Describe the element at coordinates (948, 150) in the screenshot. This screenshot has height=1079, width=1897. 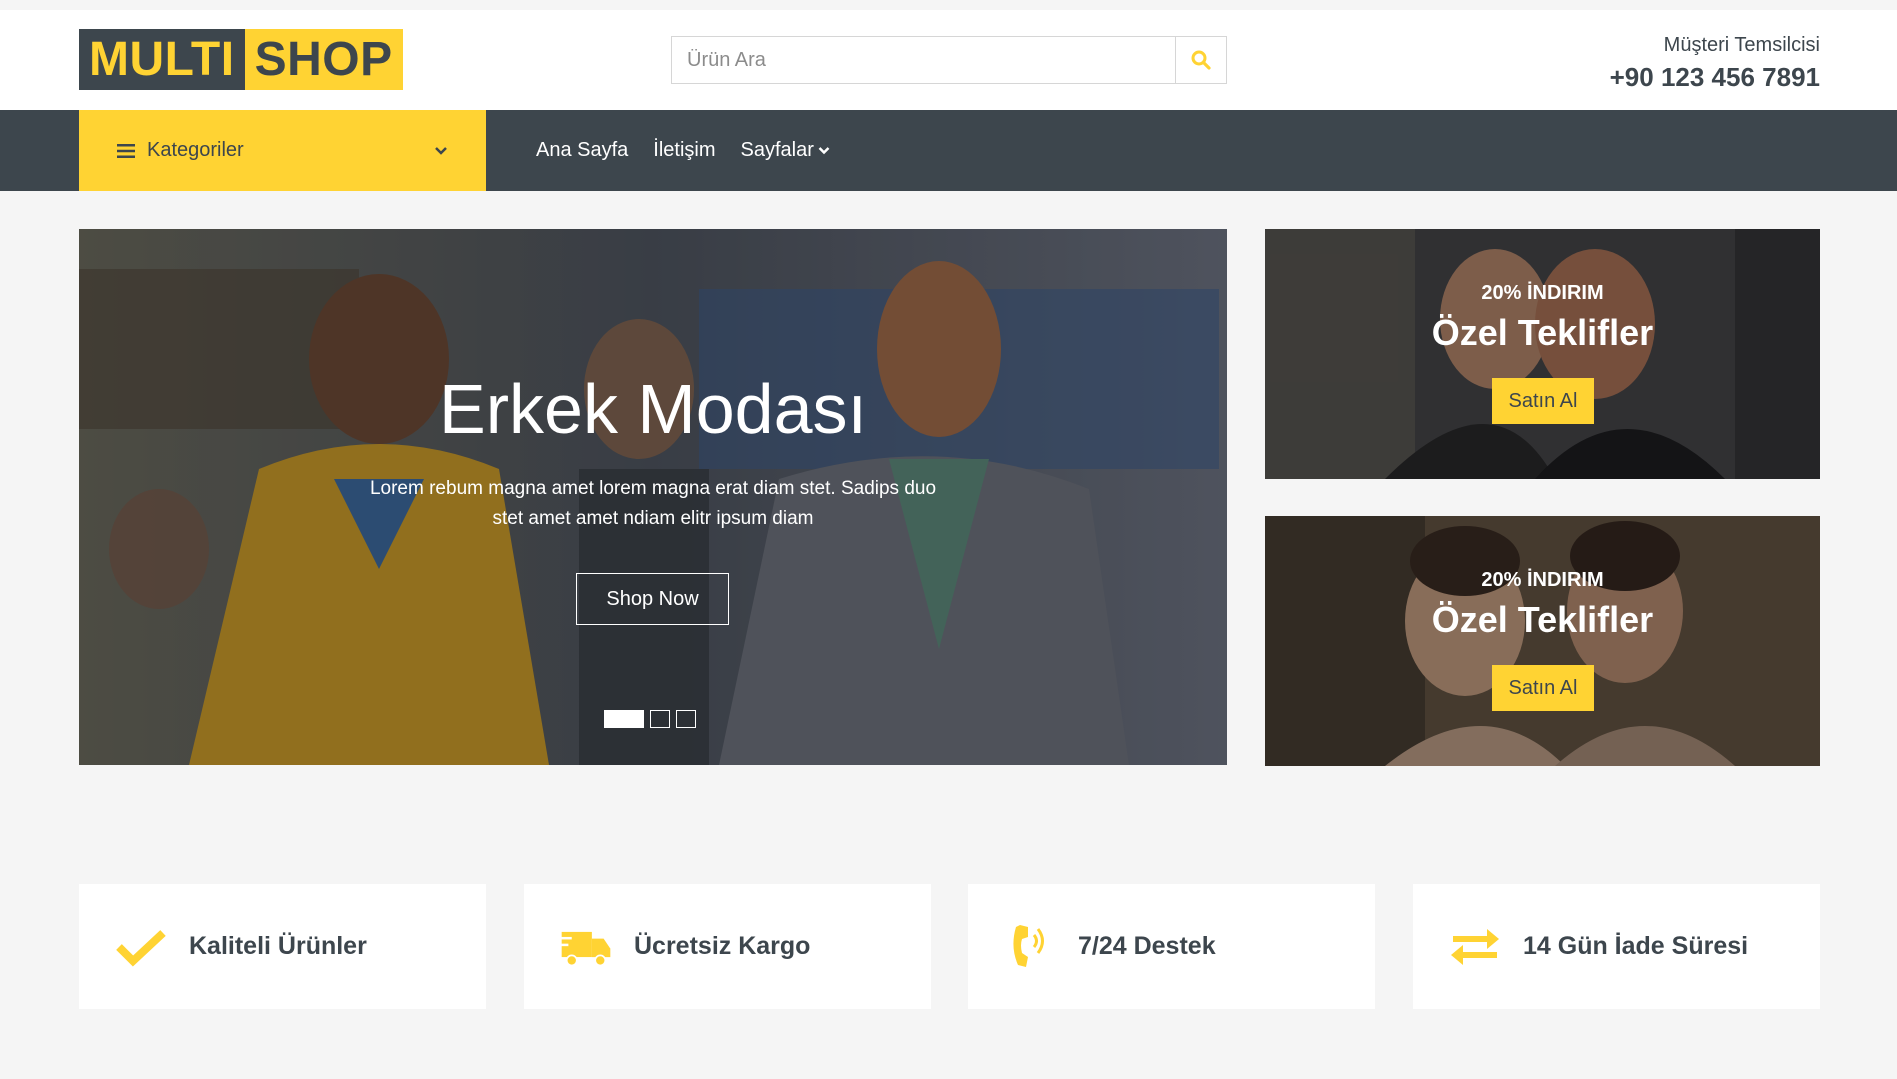
I see `main-navbar: Kategoriler Ana Sayfa İletişim Sayfalar` at that location.